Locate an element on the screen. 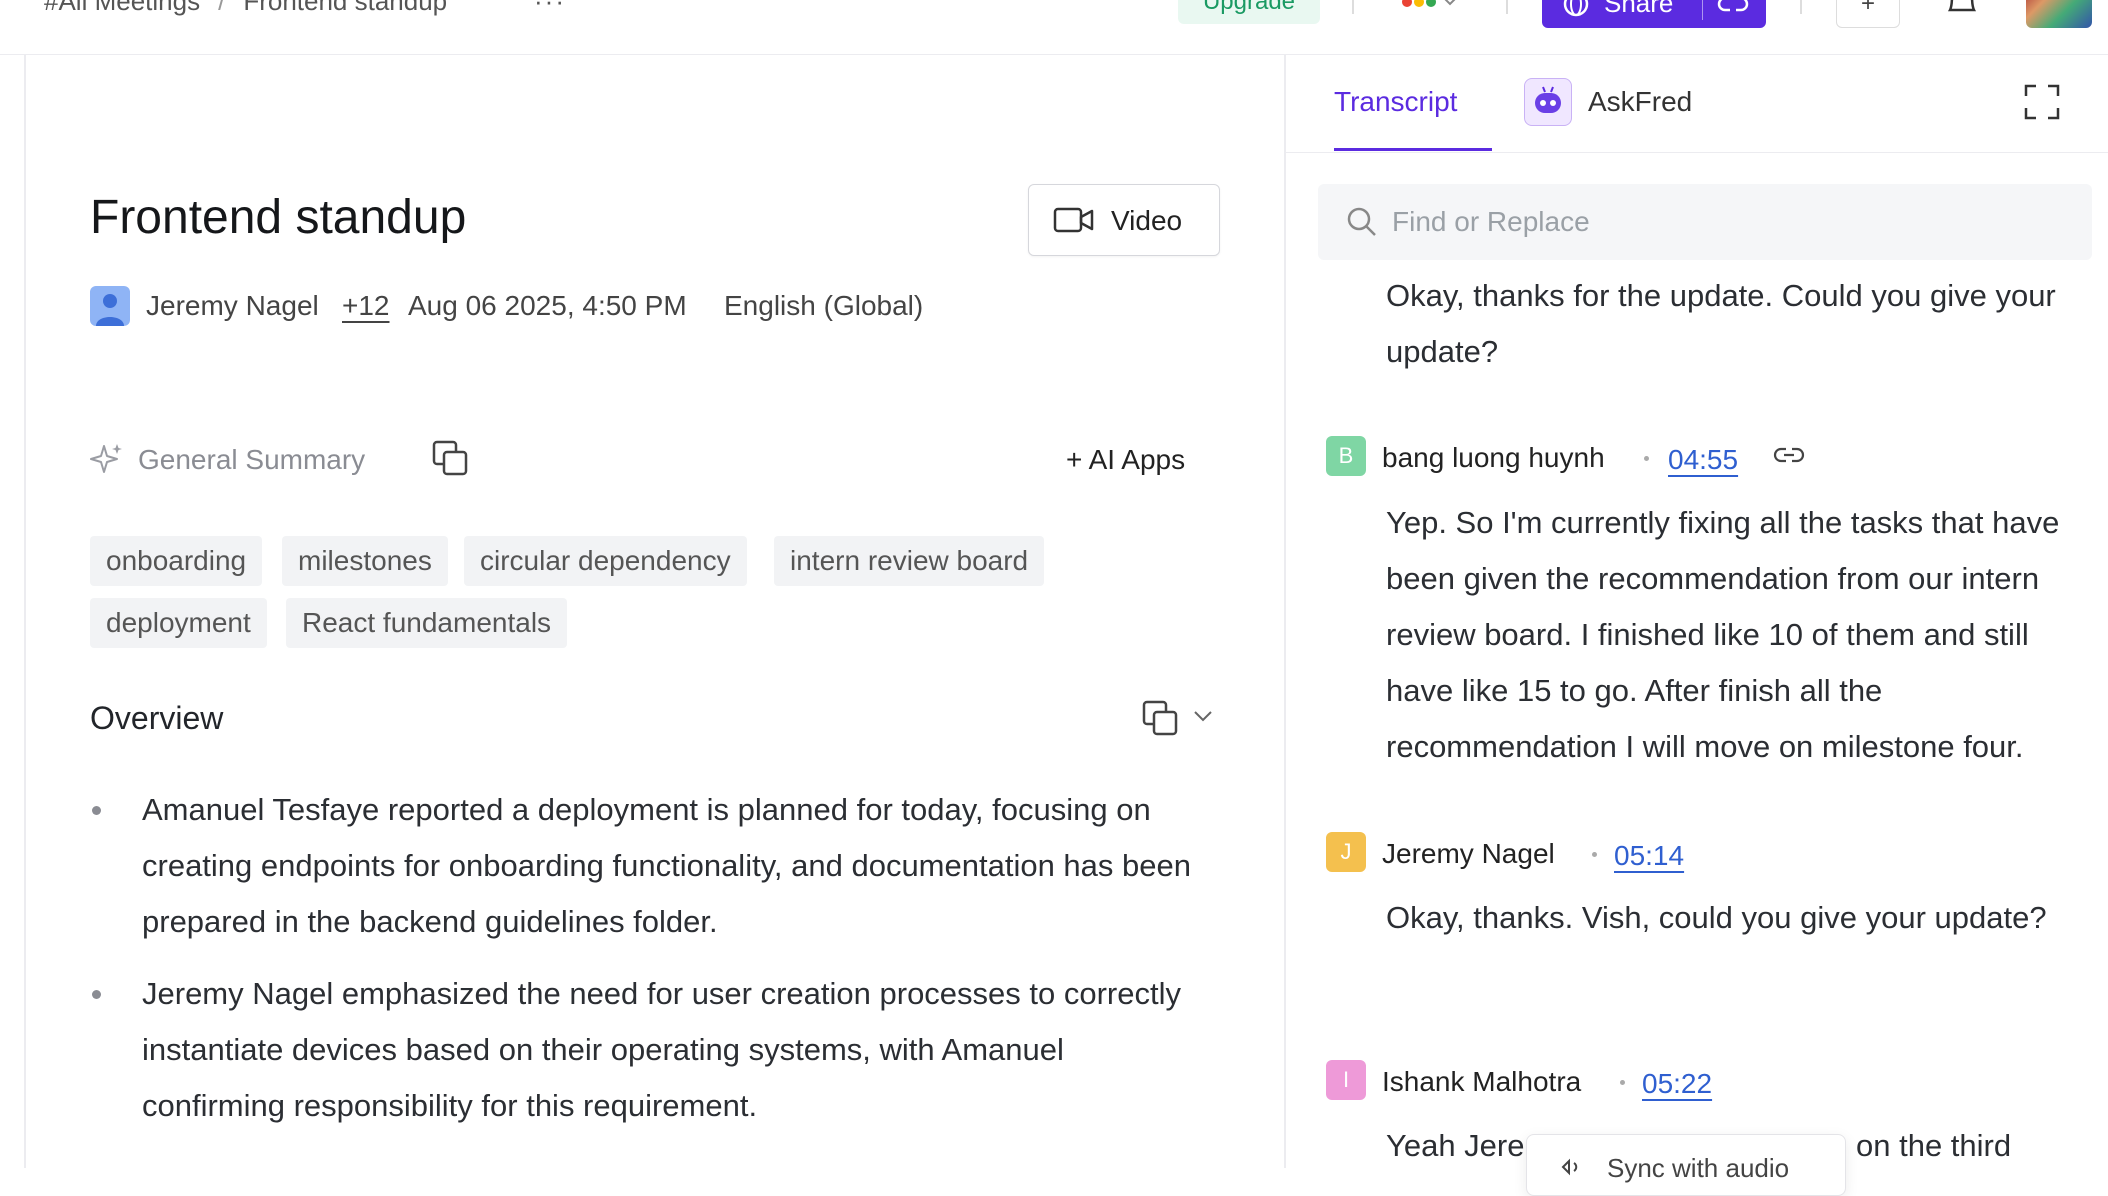  timestamp-link: 05:14 is located at coordinates (1649, 856).